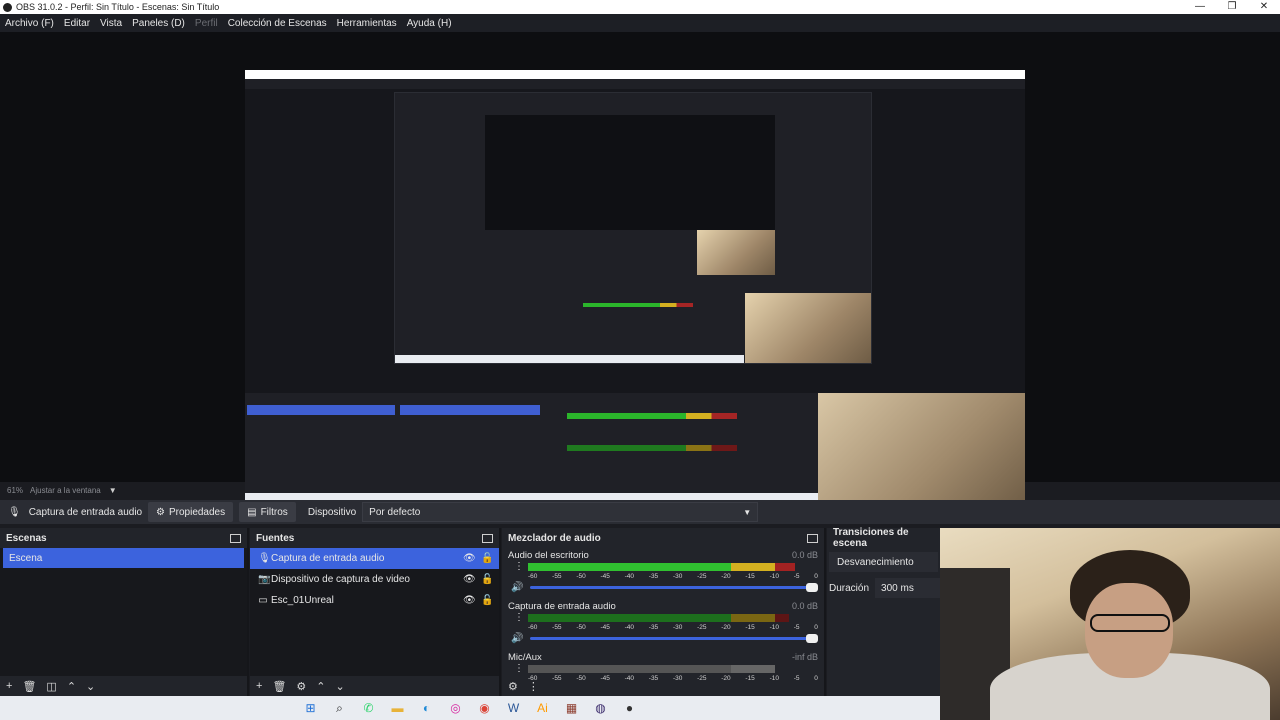 The height and width of the screenshot is (720, 1280). Describe the element at coordinates (427, 708) in the screenshot. I see `edge-icon: ◐` at that location.